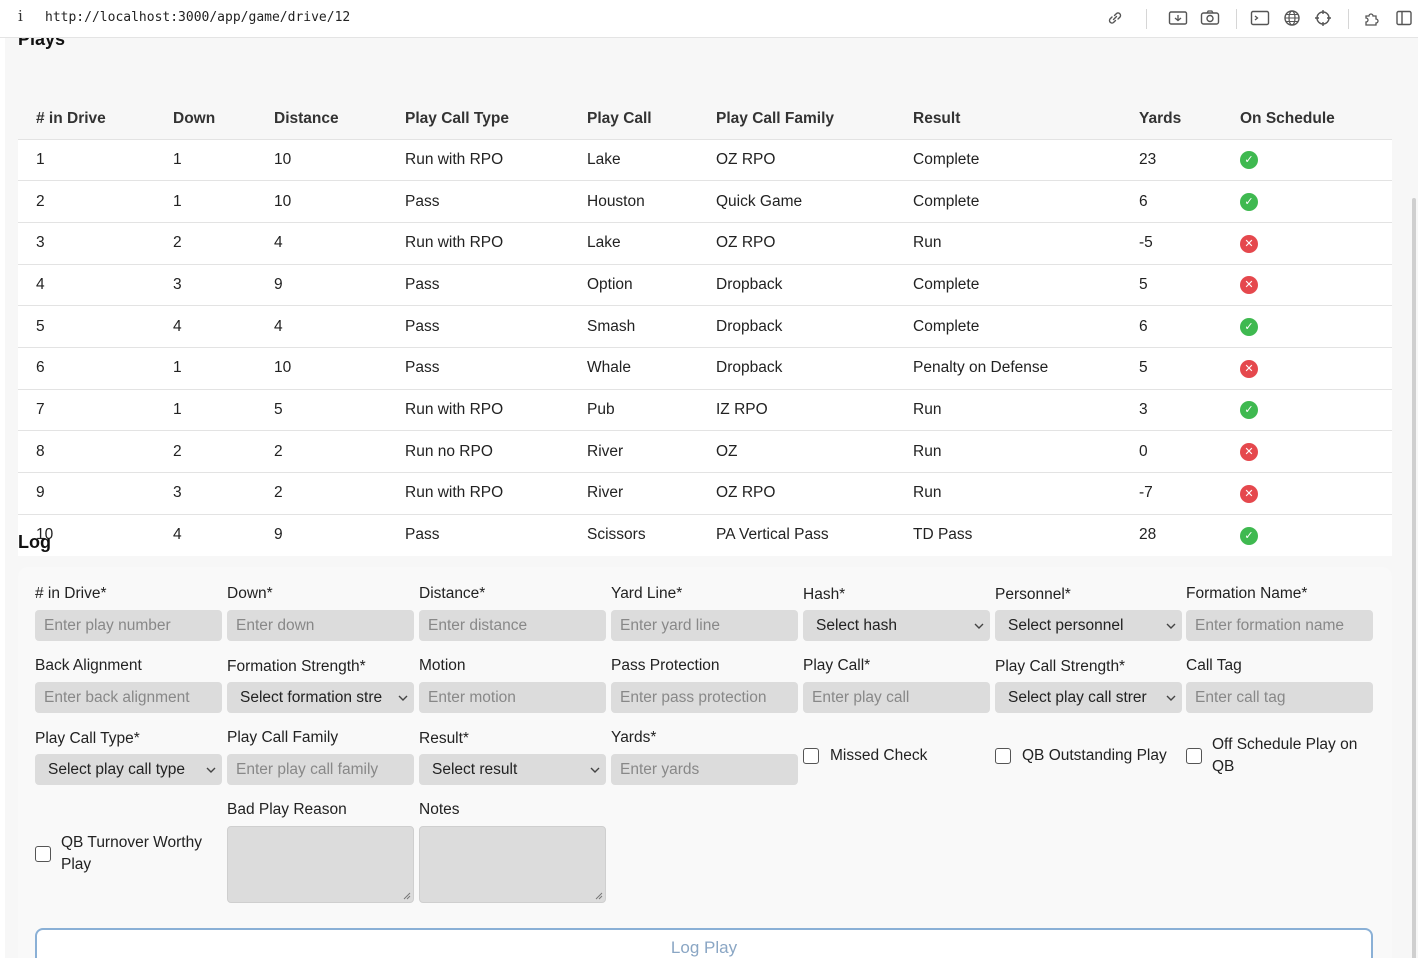 This screenshot has width=1418, height=958. What do you see at coordinates (705, 409) in the screenshot?
I see `table-row: 7 1 5 Run with RPO Pub IZ RPO Run 3 ✓` at bounding box center [705, 409].